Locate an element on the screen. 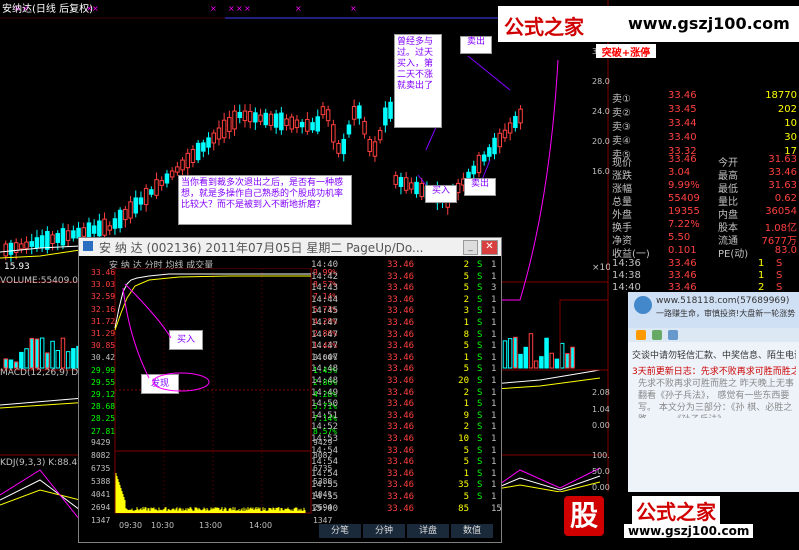 This screenshot has width=799, height=550. tick-volume: 1 is located at coordinates (466, 357).